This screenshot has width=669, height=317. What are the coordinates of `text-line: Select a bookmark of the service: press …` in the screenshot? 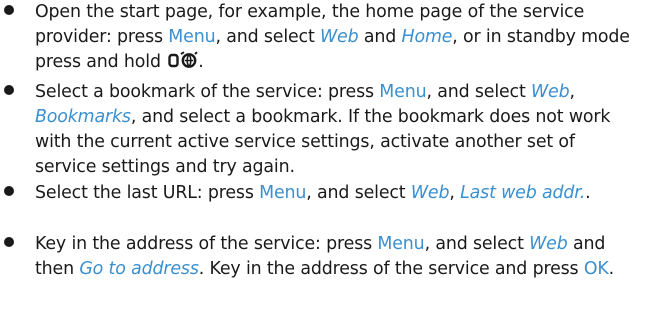 It's located at (352, 92).